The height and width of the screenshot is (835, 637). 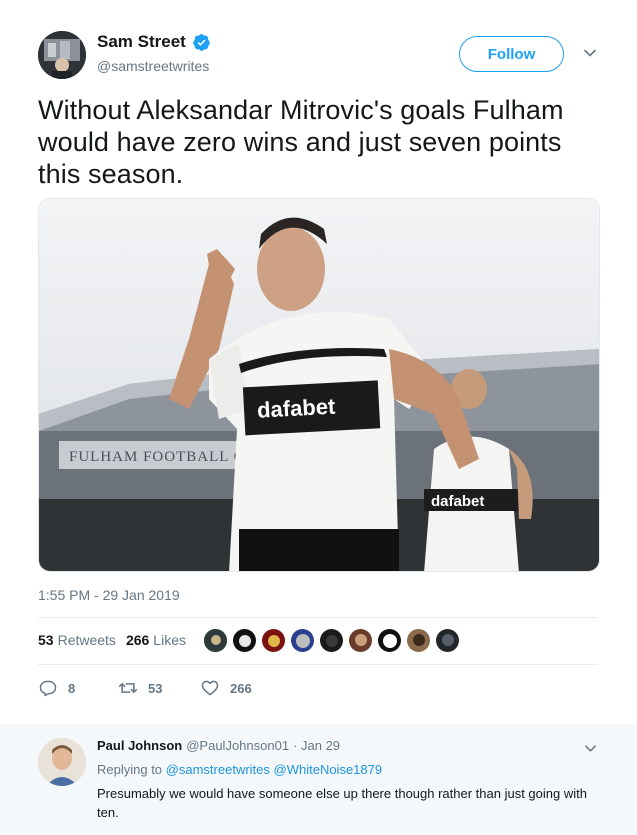 What do you see at coordinates (62, 55) in the screenshot?
I see `author-avatar` at bounding box center [62, 55].